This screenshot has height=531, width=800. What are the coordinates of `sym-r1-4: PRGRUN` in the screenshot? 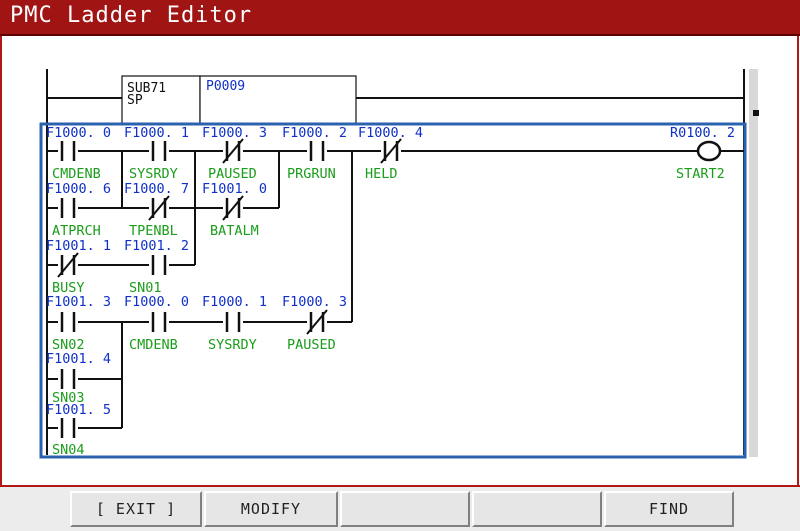 It's located at (311, 174).